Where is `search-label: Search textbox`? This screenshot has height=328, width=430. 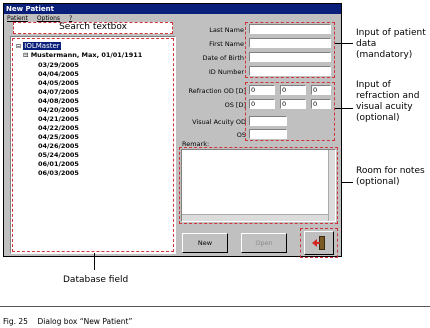
search-label: Search textbox is located at coordinates (93, 27).